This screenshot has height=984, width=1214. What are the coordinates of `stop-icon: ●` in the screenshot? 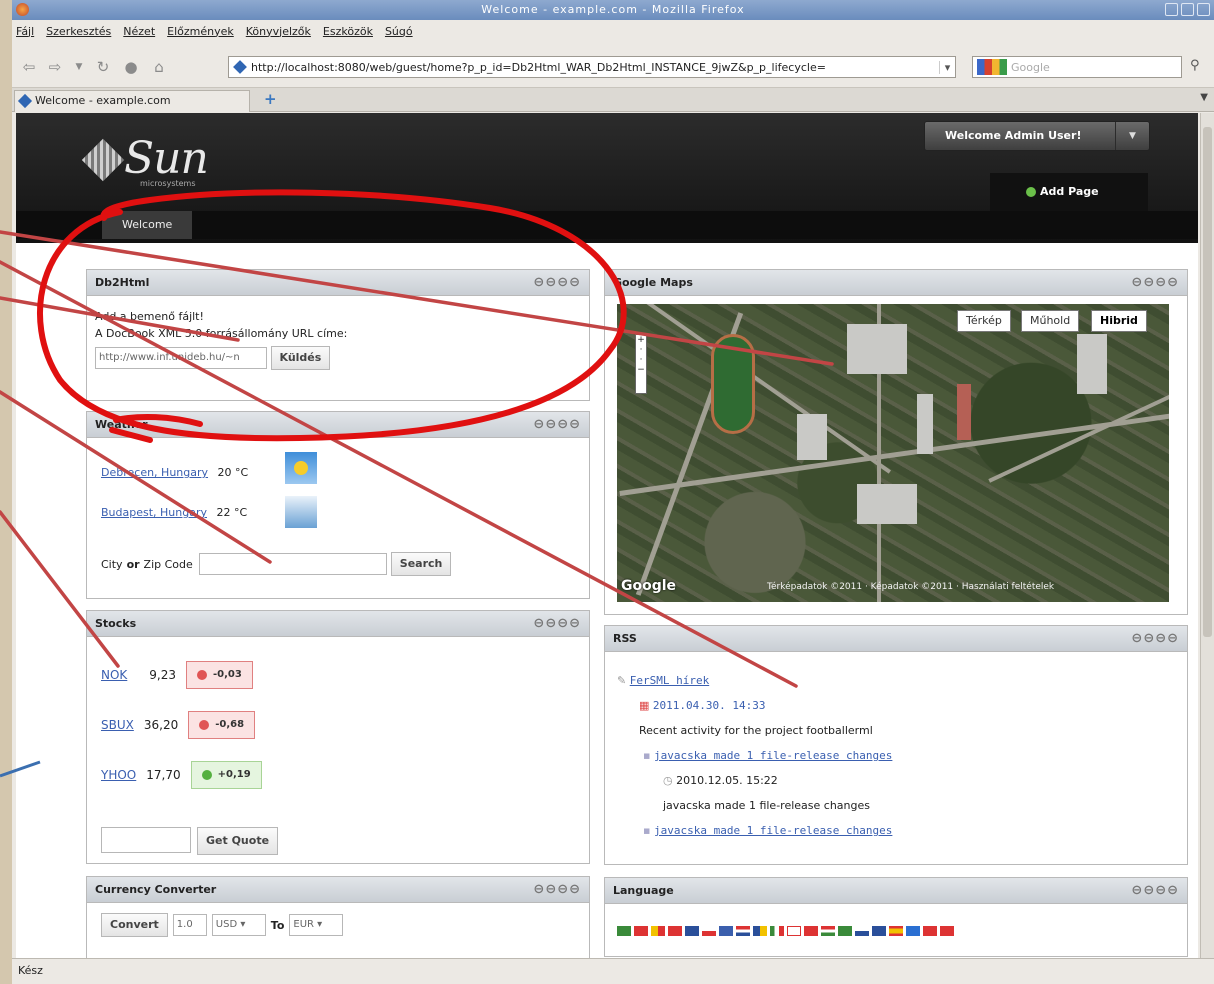 It's located at (131, 67).